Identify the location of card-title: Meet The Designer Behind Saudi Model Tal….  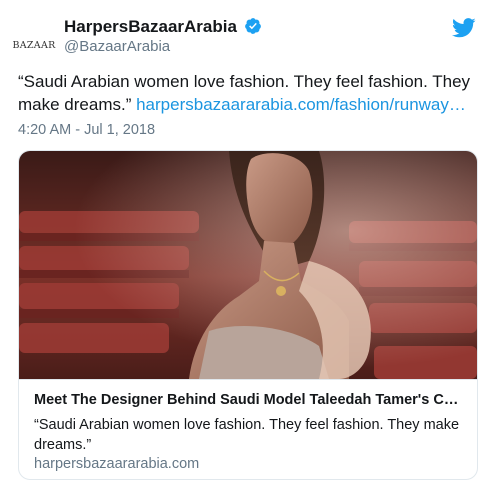
(249, 400).